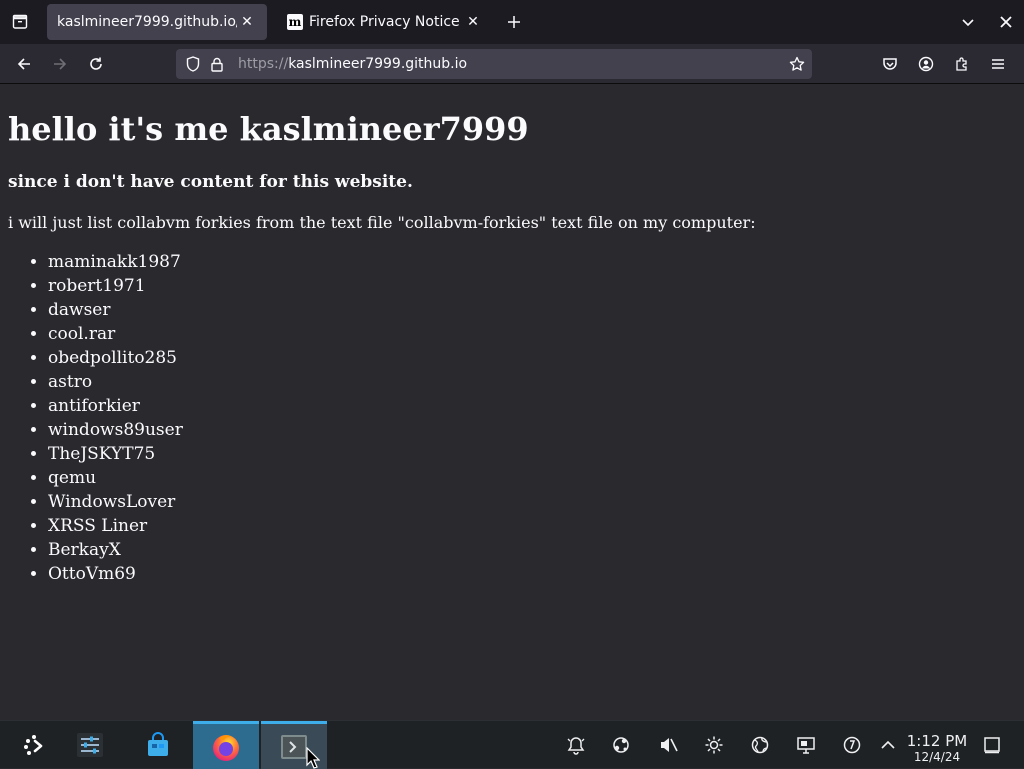 The height and width of the screenshot is (769, 1024). I want to click on firefox-view-icon, so click(20, 22).